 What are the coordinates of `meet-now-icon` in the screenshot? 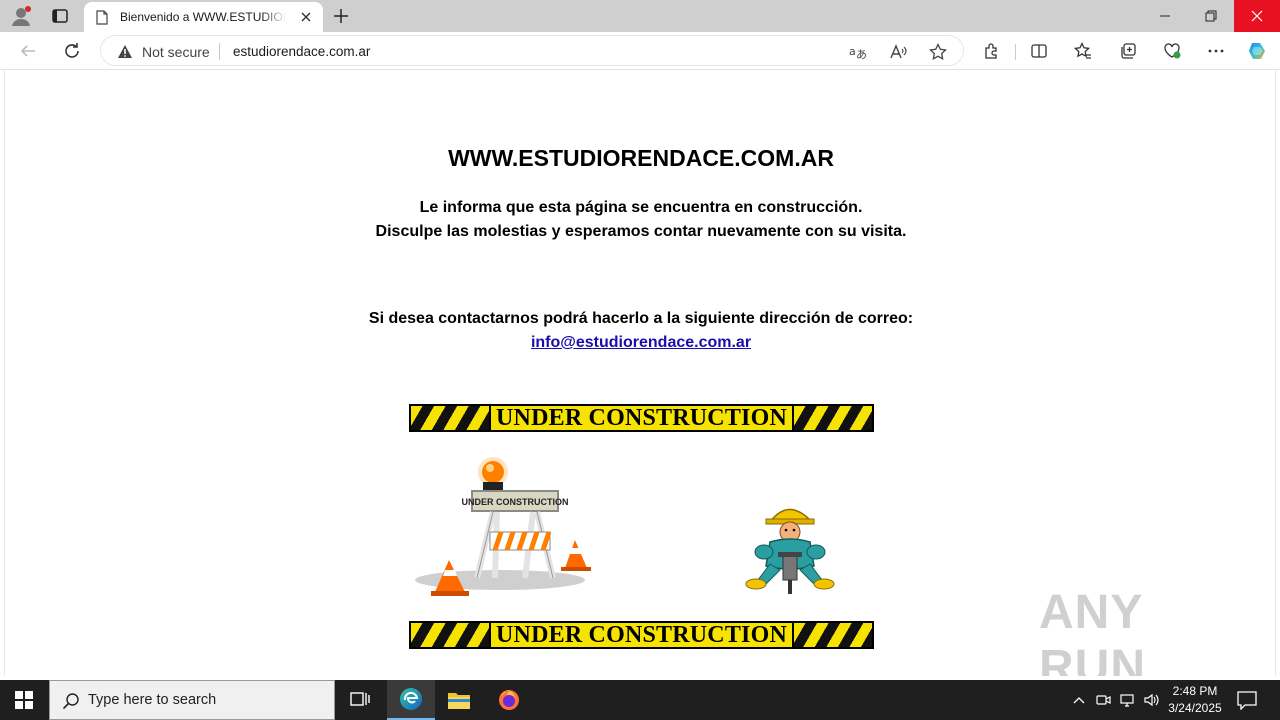 It's located at (1103, 700).